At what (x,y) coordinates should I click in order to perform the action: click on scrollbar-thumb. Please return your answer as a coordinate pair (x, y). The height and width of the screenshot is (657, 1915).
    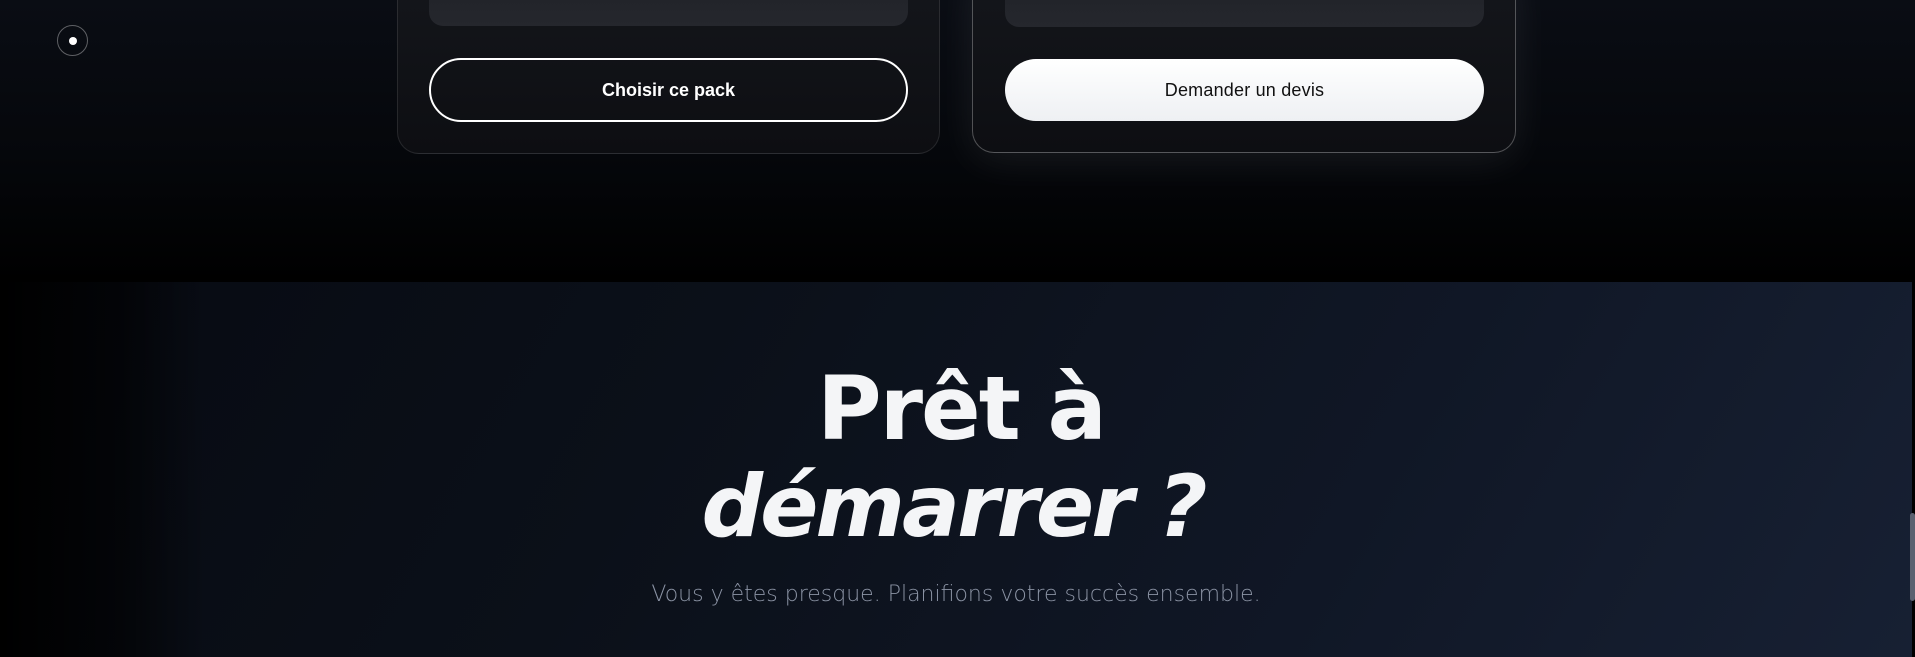
    Looking at the image, I should click on (1912, 557).